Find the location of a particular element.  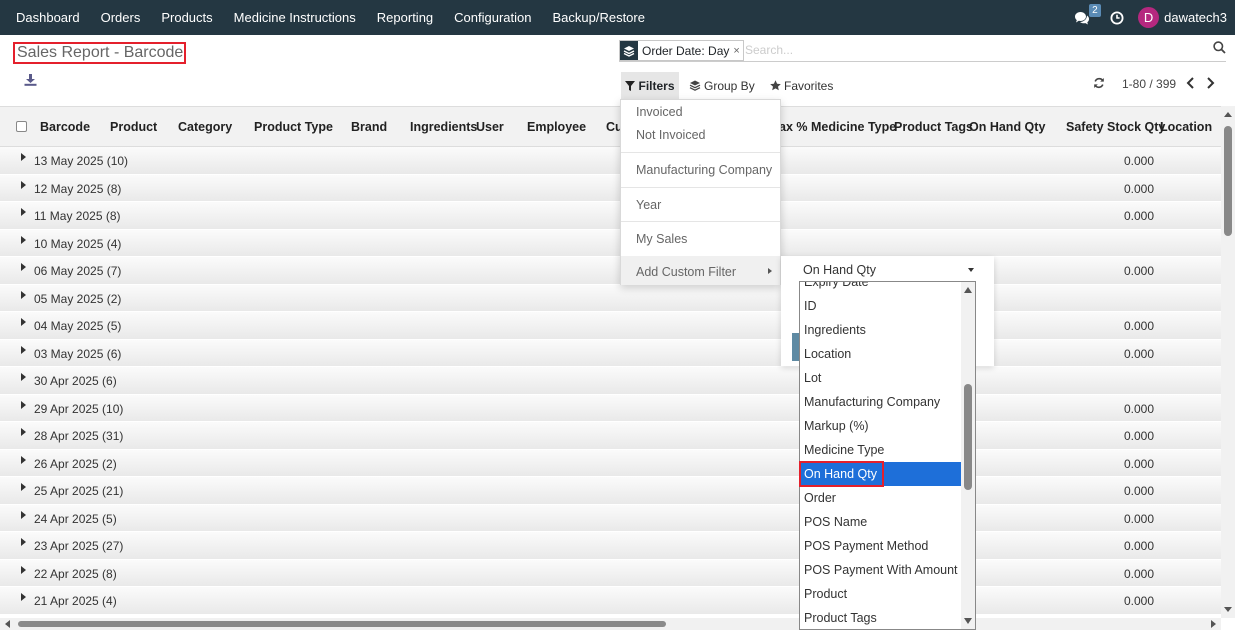

download-icon is located at coordinates (30, 81).